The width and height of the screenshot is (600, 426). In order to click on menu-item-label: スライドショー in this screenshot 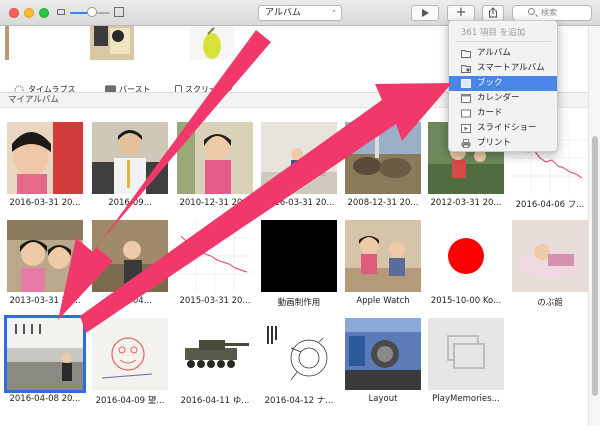, I will do `click(507, 128)`.